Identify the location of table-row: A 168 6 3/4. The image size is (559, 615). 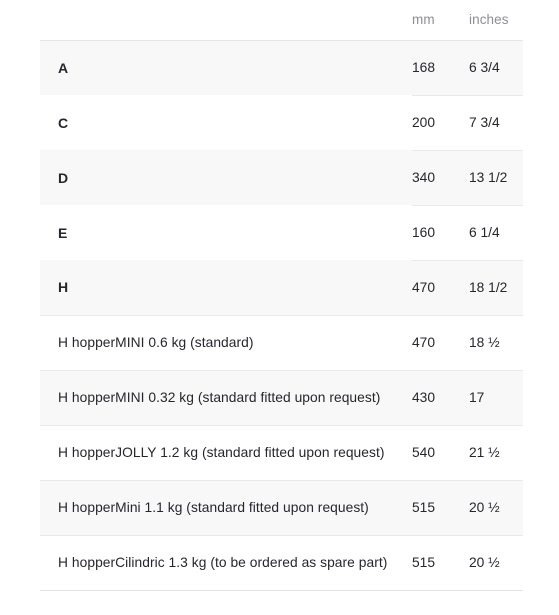
(281, 67).